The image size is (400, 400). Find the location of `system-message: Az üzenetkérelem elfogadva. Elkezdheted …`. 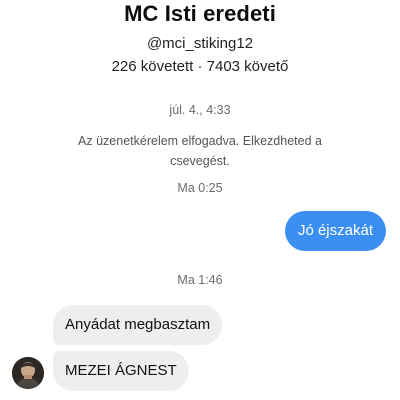

system-message: Az üzenetkérelem elfogadva. Elkezdheted … is located at coordinates (200, 151).